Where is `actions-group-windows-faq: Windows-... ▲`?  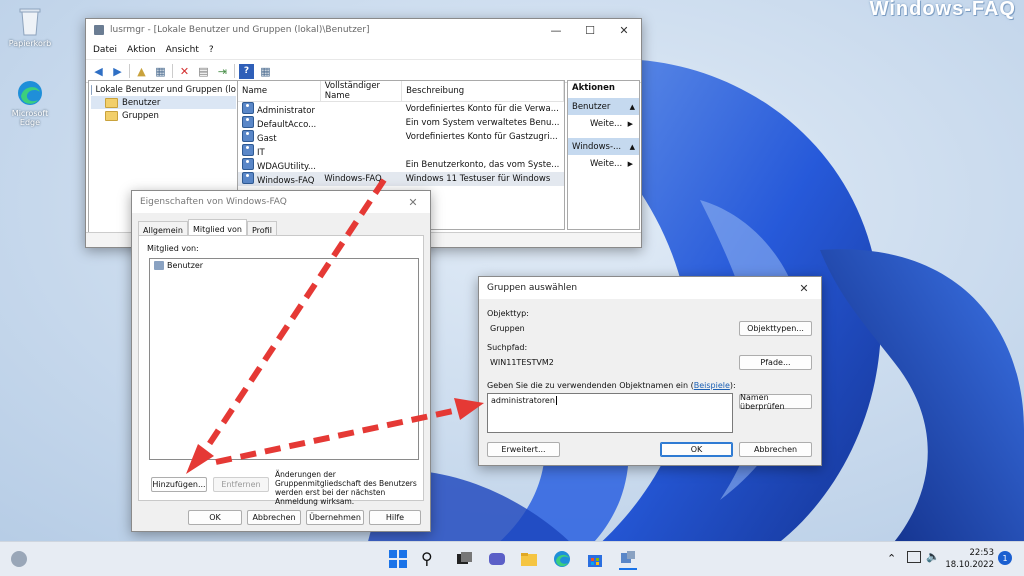
actions-group-windows-faq: Windows-... ▲ is located at coordinates (603, 146).